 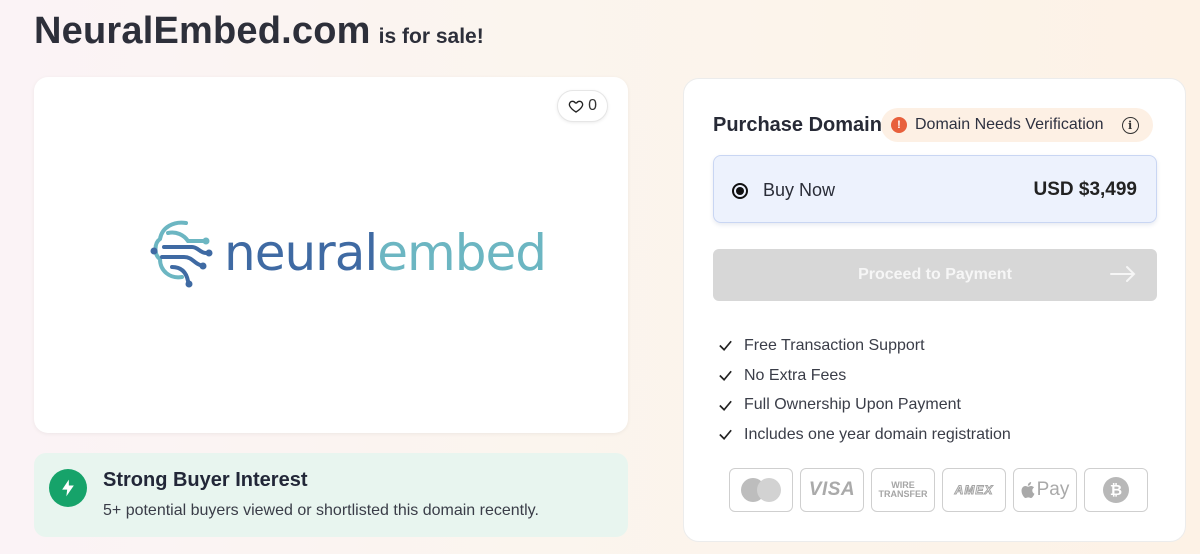 What do you see at coordinates (938, 490) in the screenshot?
I see `payment-methods: VISA WIRE TRANSFER AMEX Pay ₿` at bounding box center [938, 490].